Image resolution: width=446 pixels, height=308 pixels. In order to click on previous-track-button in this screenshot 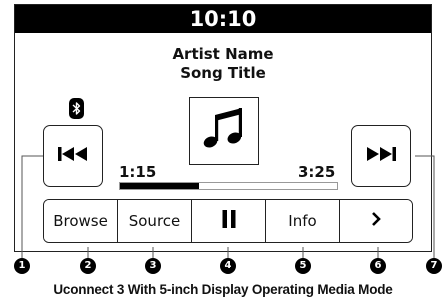, I will do `click(73, 156)`.